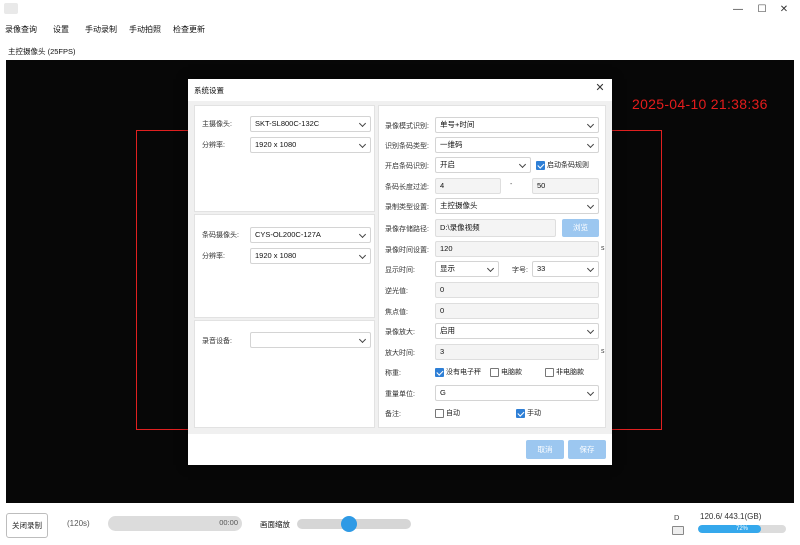 Image resolution: width=800 pixels, height=545 pixels. I want to click on menu-check-update: 检查更新, so click(189, 30).